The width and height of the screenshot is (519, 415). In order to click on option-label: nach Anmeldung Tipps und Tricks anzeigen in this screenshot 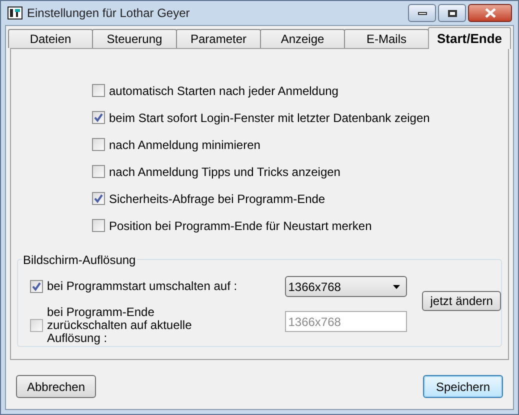, I will do `click(224, 172)`.